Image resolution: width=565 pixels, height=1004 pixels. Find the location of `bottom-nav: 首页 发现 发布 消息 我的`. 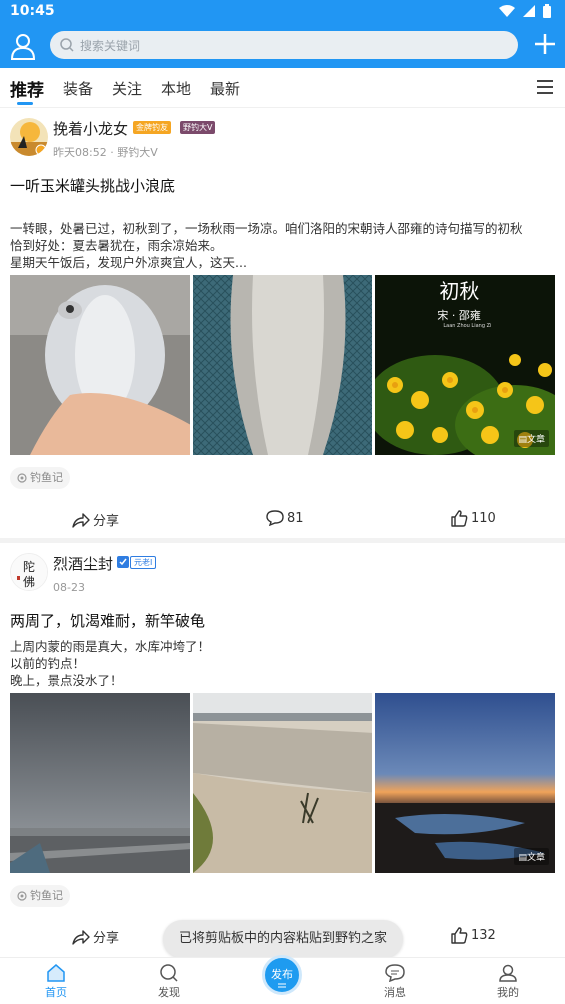

bottom-nav: 首页 发现 发布 消息 我的 is located at coordinates (282, 979).